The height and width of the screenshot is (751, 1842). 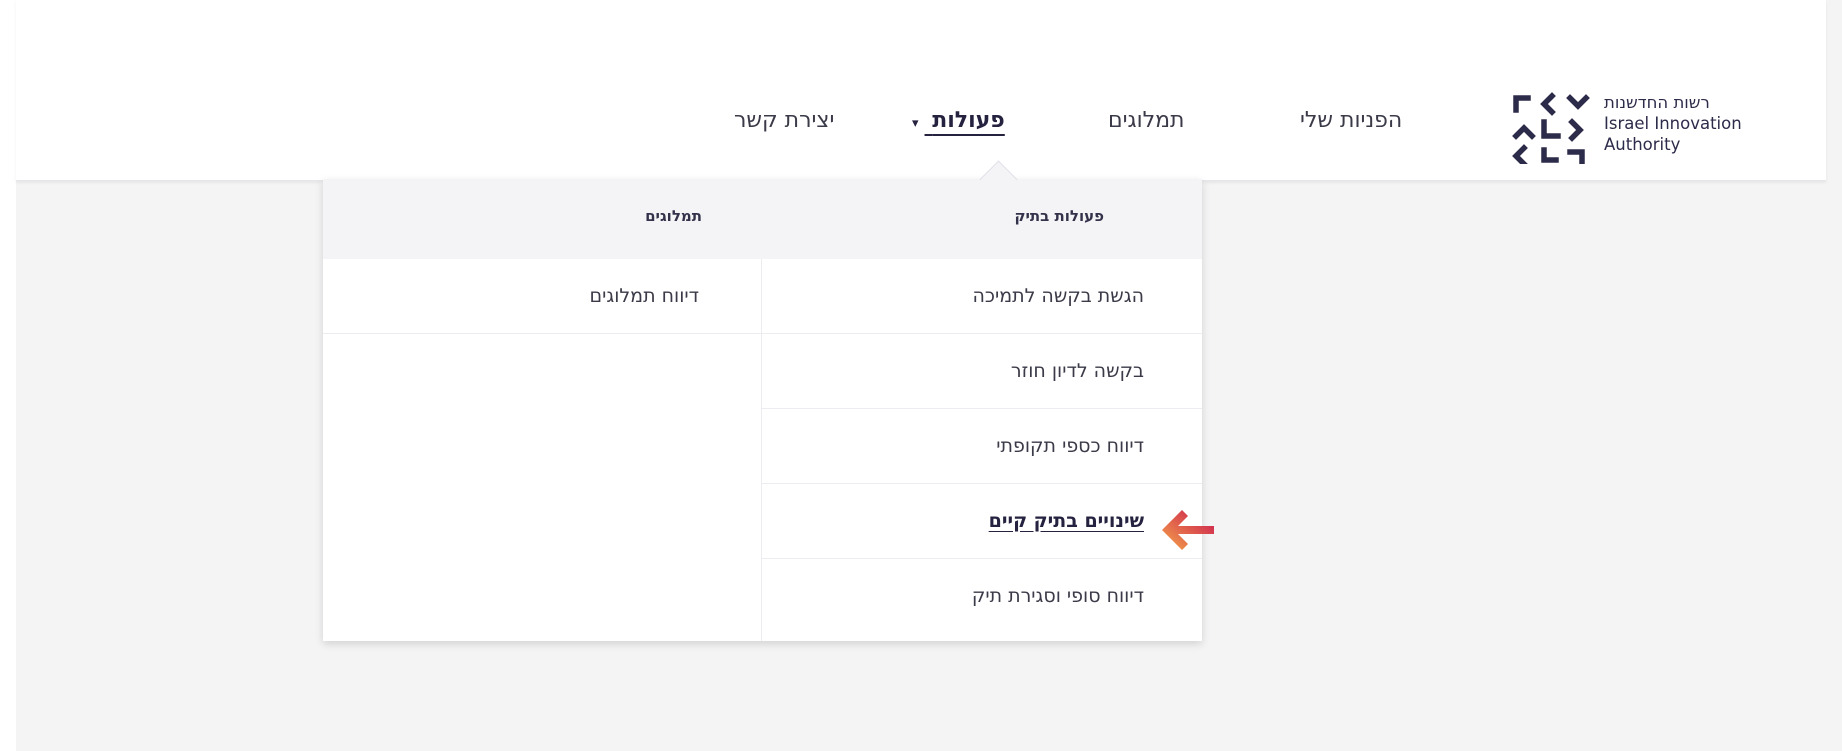 I want to click on menu-item-periodic-financial-report: דיווח כספי תקופתי, so click(x=982, y=446).